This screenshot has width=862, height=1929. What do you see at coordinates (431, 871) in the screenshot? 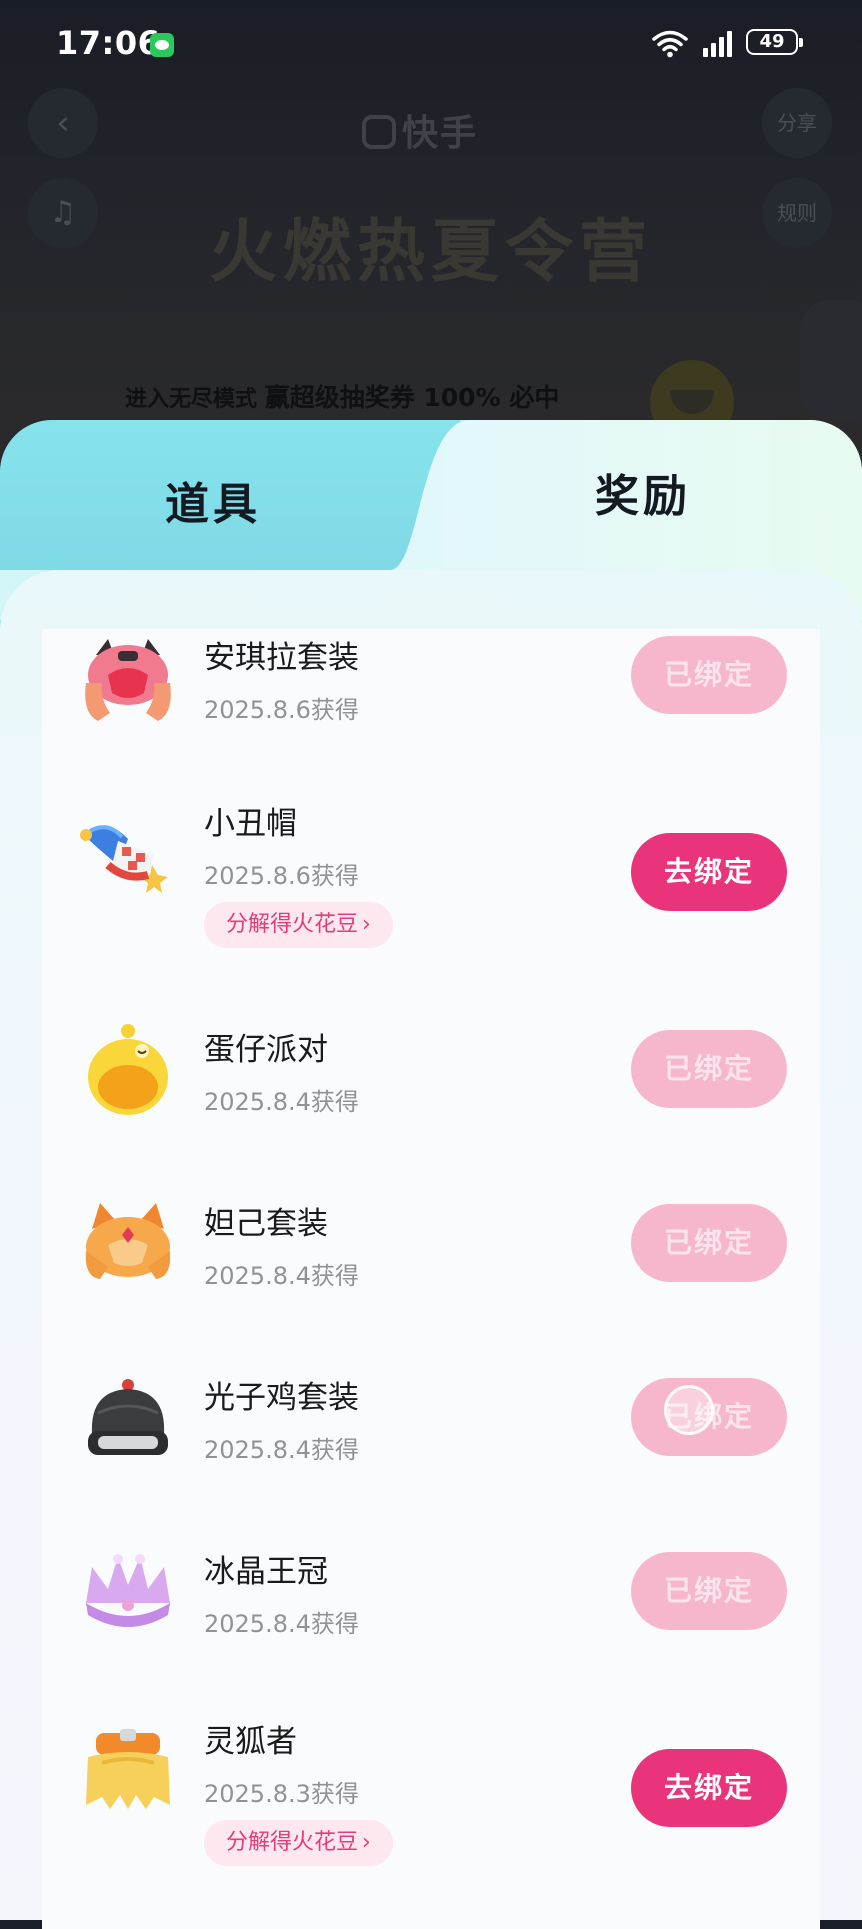
I see `list-item: 小丑帽 2025.8.6获得 分解得火花豆 › 去绑定` at bounding box center [431, 871].